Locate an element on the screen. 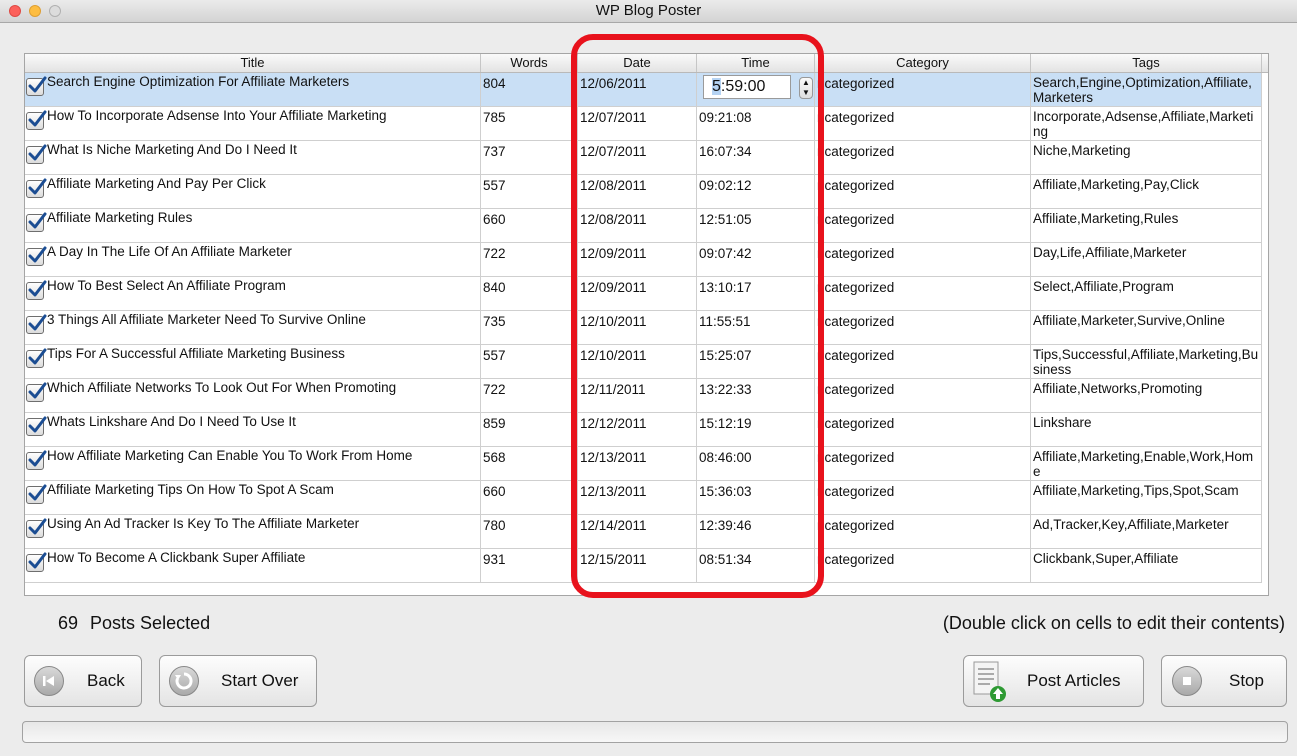  cell-tags: Clickbank,Super,Affiliate is located at coordinates (1146, 566).